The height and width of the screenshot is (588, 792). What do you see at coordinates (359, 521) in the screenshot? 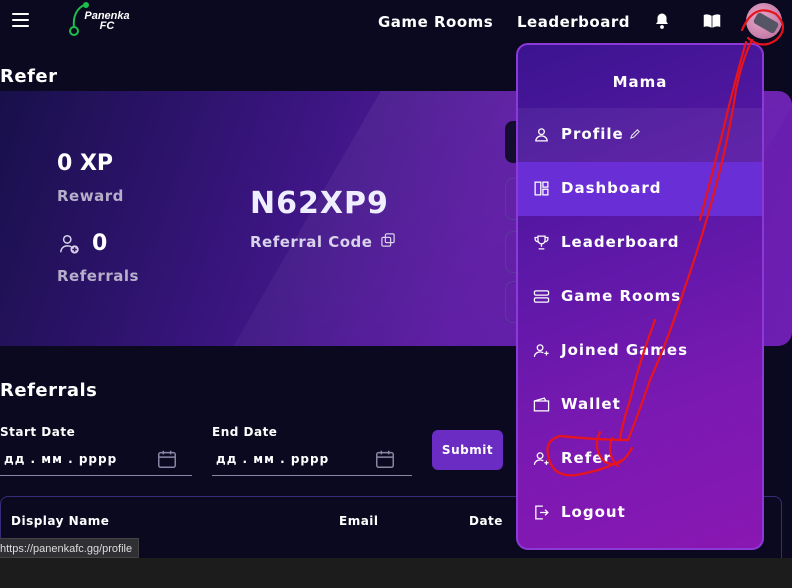
I see `column-header-email: Email` at bounding box center [359, 521].